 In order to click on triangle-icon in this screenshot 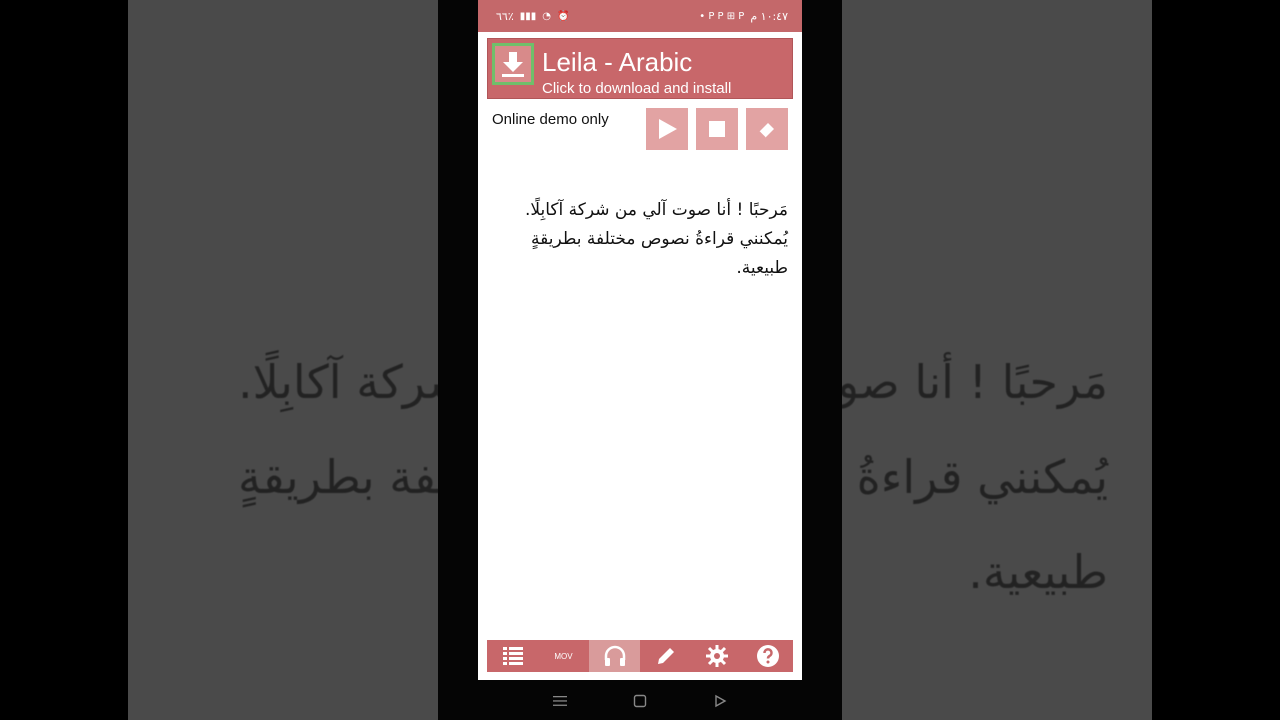, I will do `click(721, 701)`.